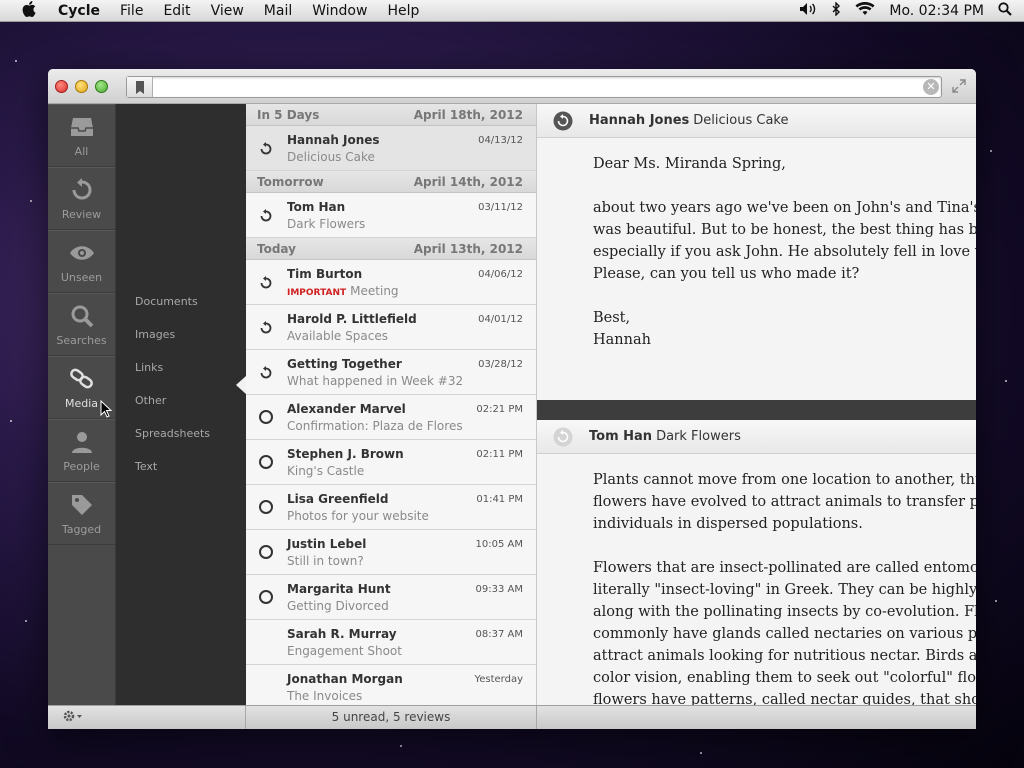 This screenshot has height=768, width=1024. I want to click on gear-icon, so click(72, 718).